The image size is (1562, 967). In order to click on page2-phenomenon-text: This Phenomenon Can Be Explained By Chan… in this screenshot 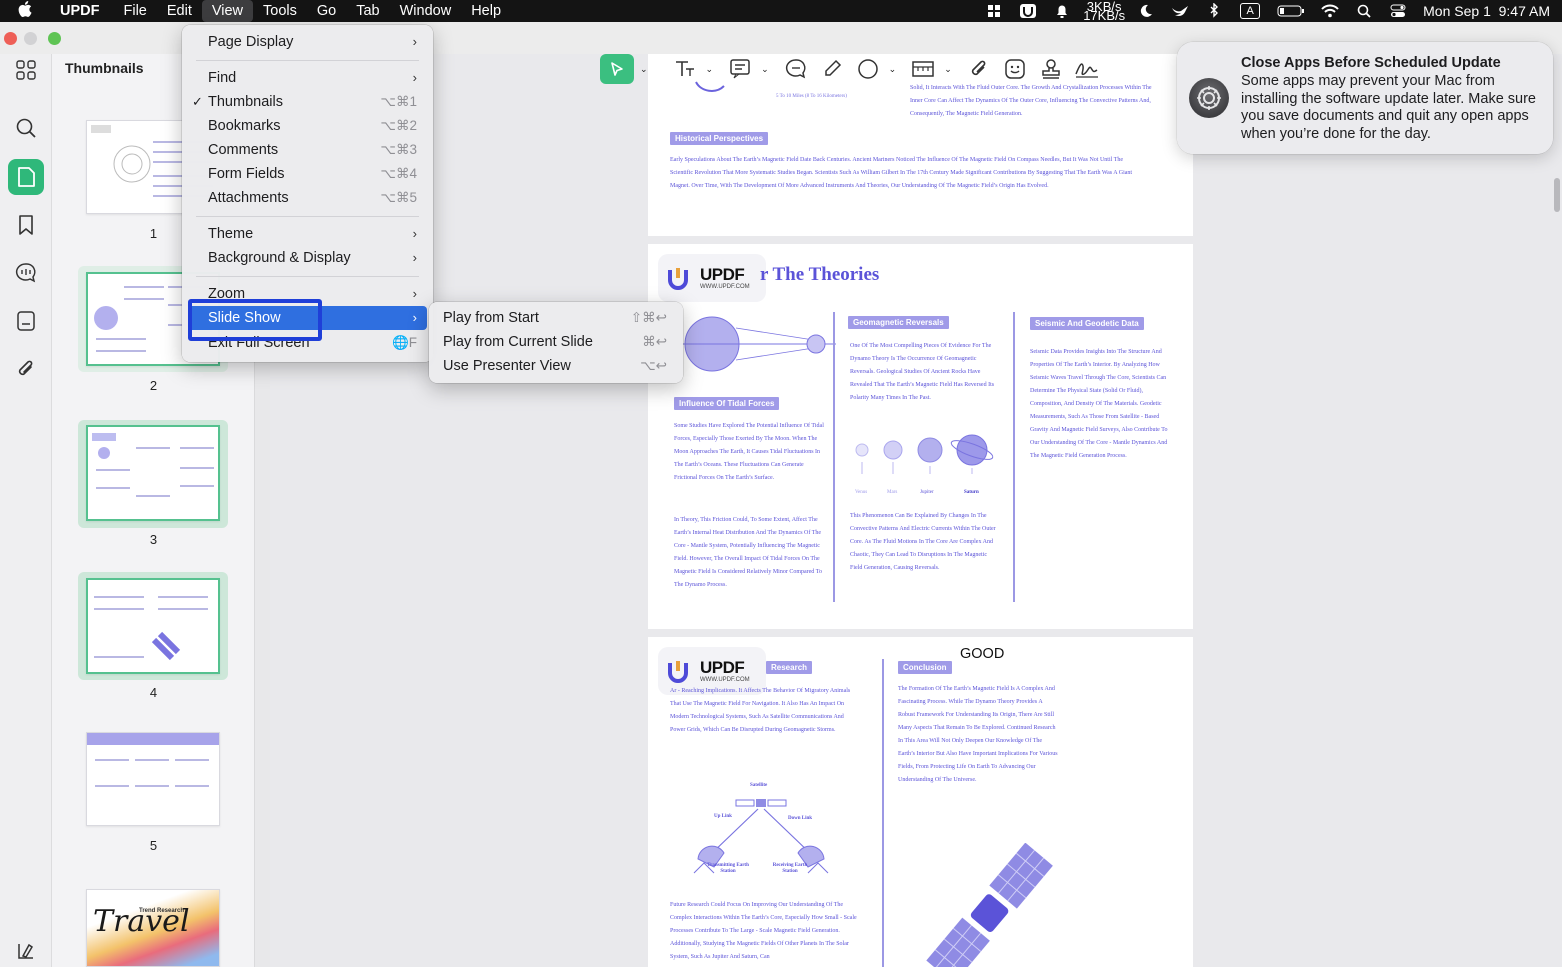, I will do `click(923, 542)`.